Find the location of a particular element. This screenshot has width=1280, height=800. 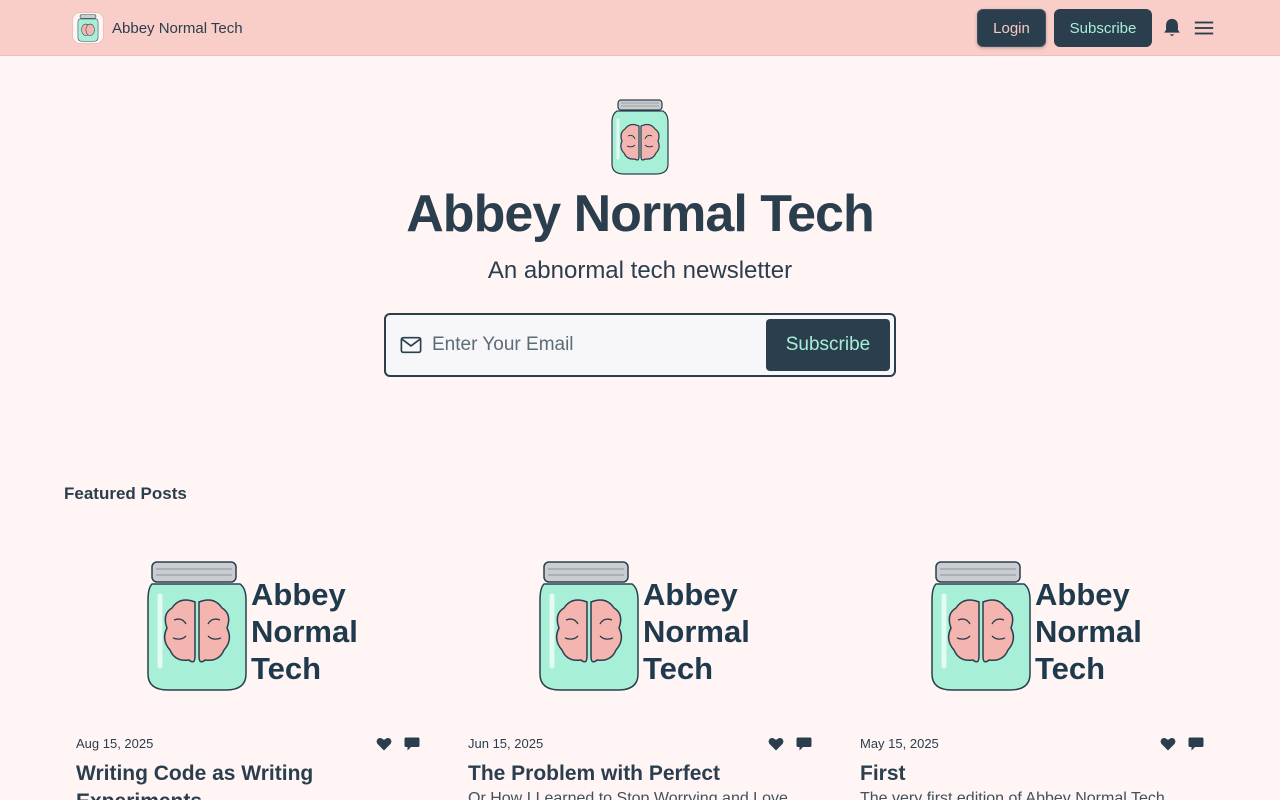

brand-name: Abbey Normal Tech is located at coordinates (177, 28).